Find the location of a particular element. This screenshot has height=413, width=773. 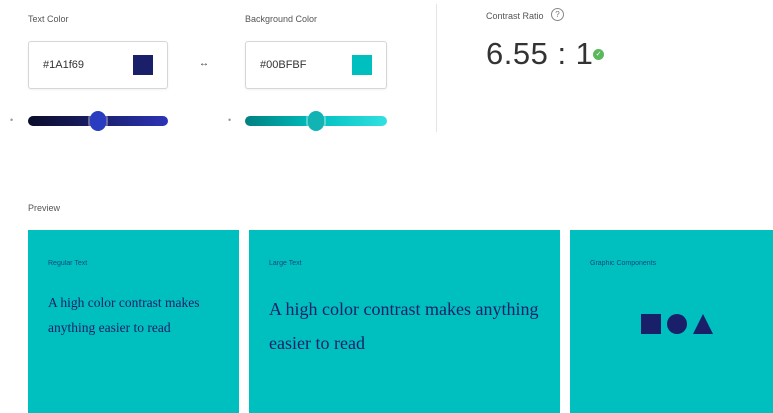

background-color-field: #00BFBF is located at coordinates (316, 65).